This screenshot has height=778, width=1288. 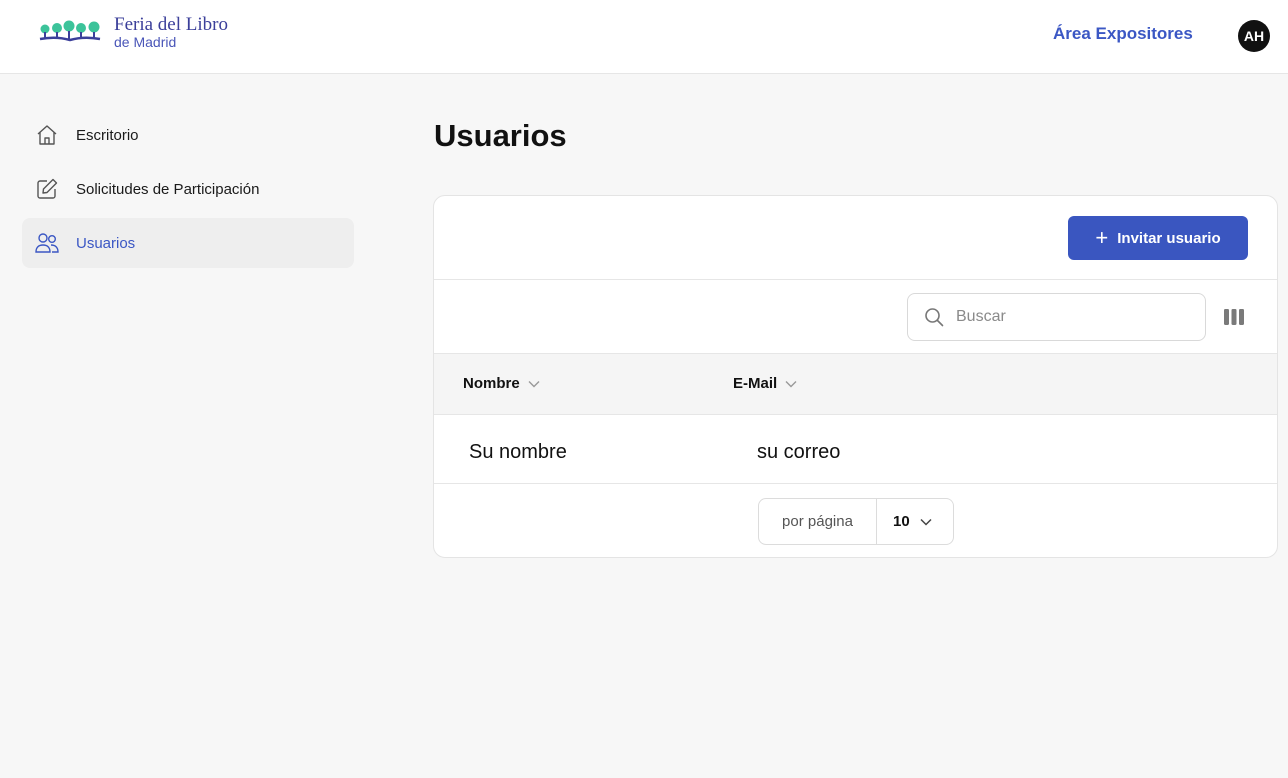 I want to click on invite-user-button: + Invitar usuario, so click(x=1158, y=238).